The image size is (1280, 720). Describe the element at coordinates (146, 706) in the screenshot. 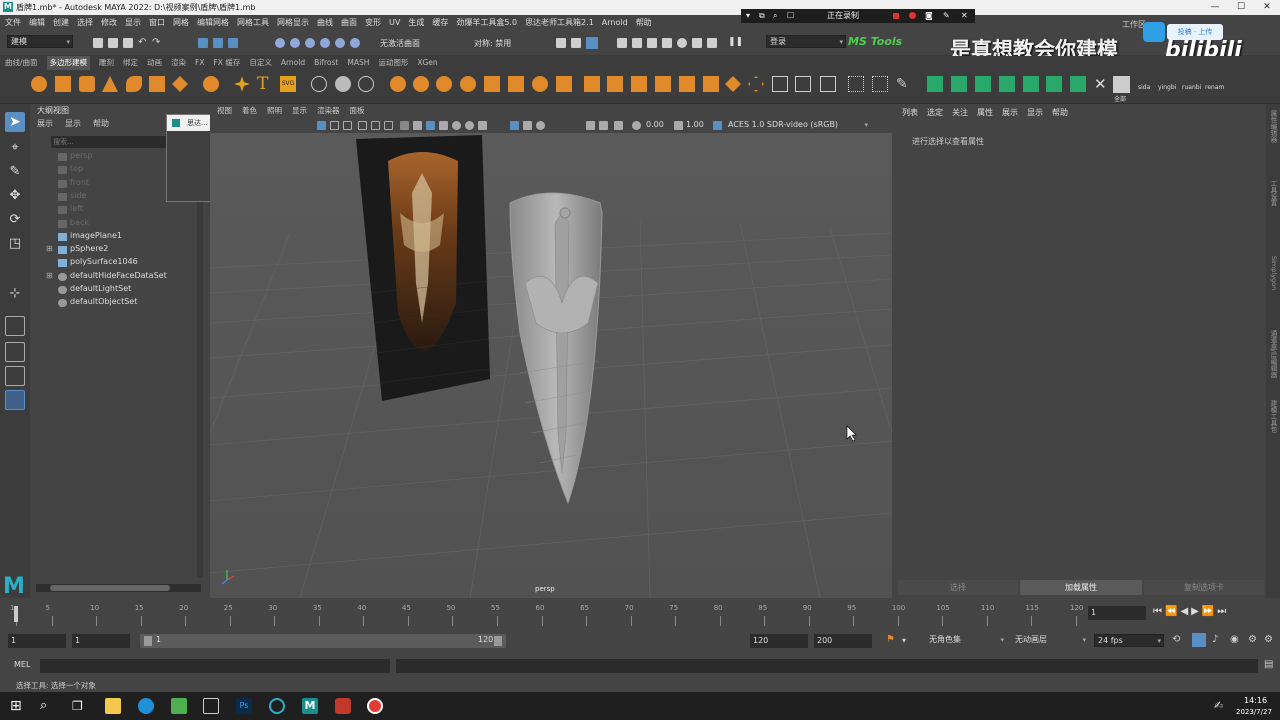

I see `edge-browser-icon` at that location.